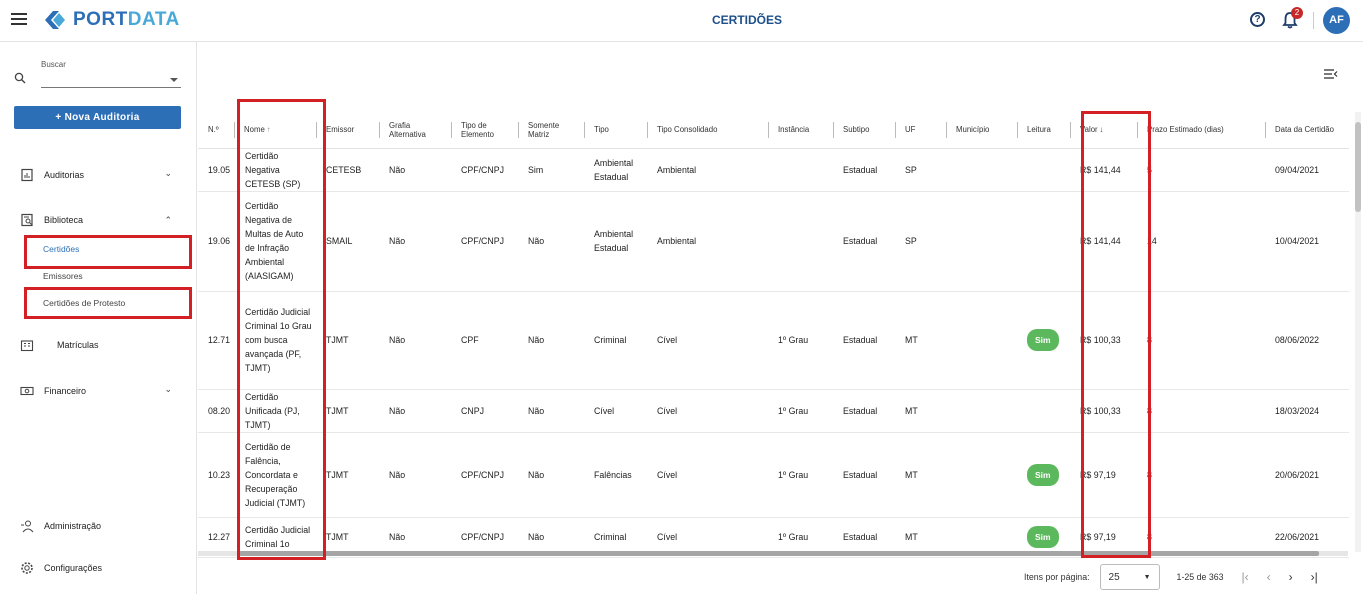 The width and height of the screenshot is (1363, 594). I want to click on search-input, so click(111, 80).